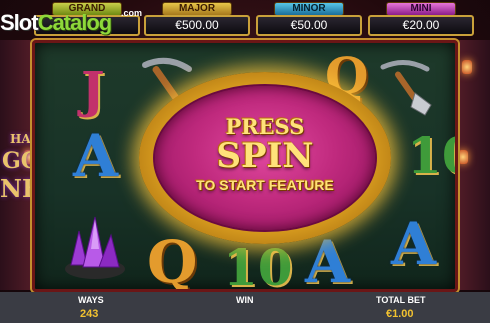  I want to click on feature-text-spin: SPIN, so click(265, 156).